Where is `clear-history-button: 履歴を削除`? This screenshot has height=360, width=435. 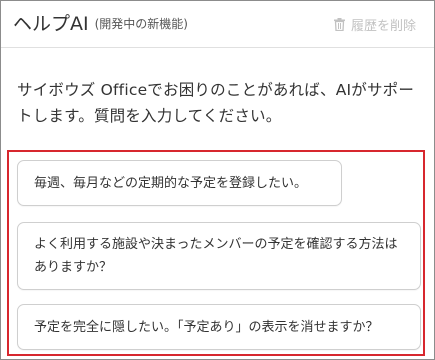 clear-history-button: 履歴を削除 is located at coordinates (374, 24).